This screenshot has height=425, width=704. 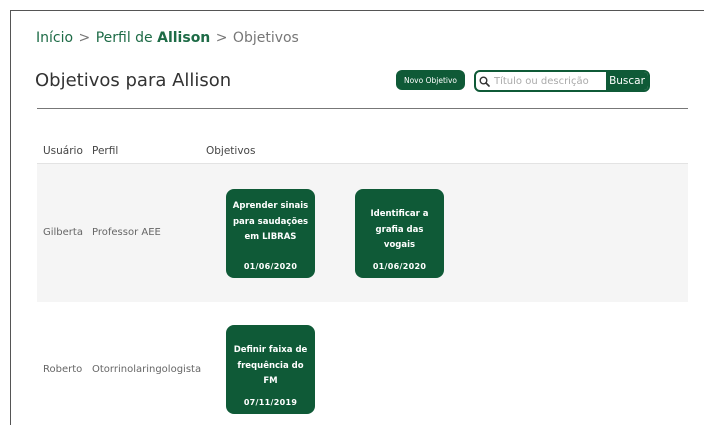 What do you see at coordinates (430, 80) in the screenshot?
I see `new-objective-button: Novo Objetivo` at bounding box center [430, 80].